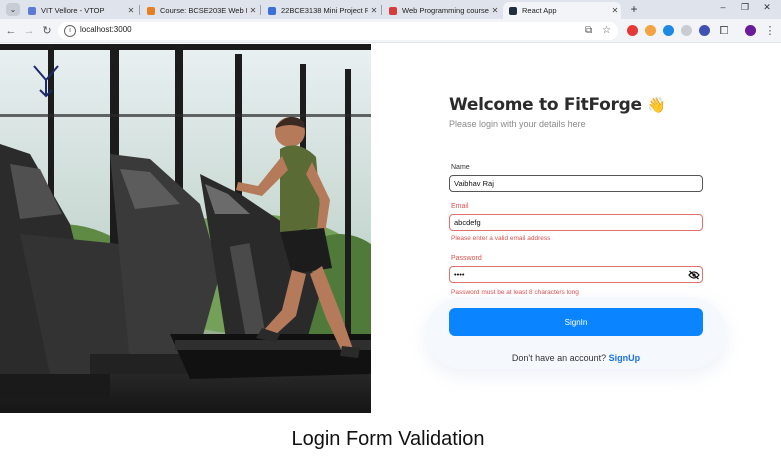  I want to click on blue-extension-icon, so click(668, 30).